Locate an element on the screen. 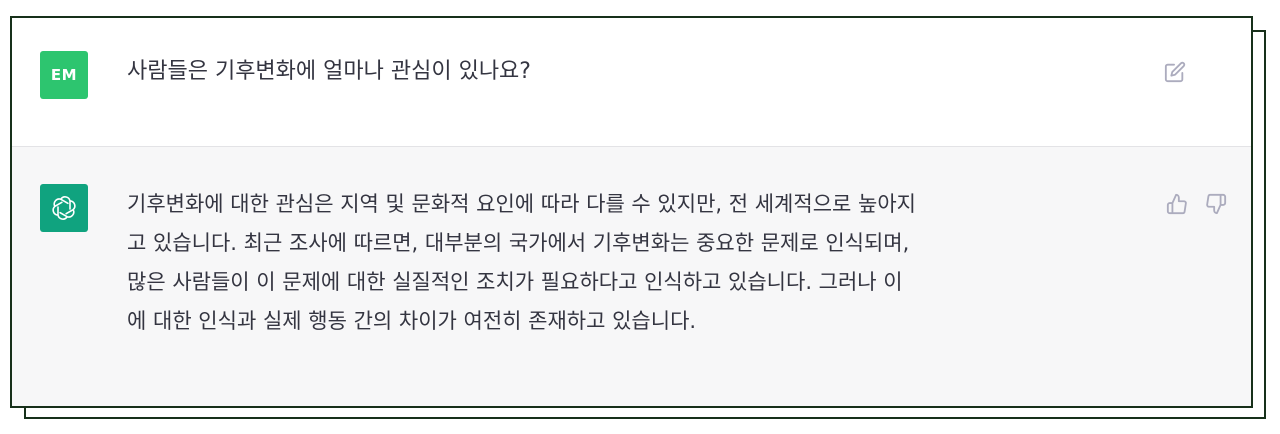 The image size is (1280, 434). openai-logo-icon is located at coordinates (64, 208).